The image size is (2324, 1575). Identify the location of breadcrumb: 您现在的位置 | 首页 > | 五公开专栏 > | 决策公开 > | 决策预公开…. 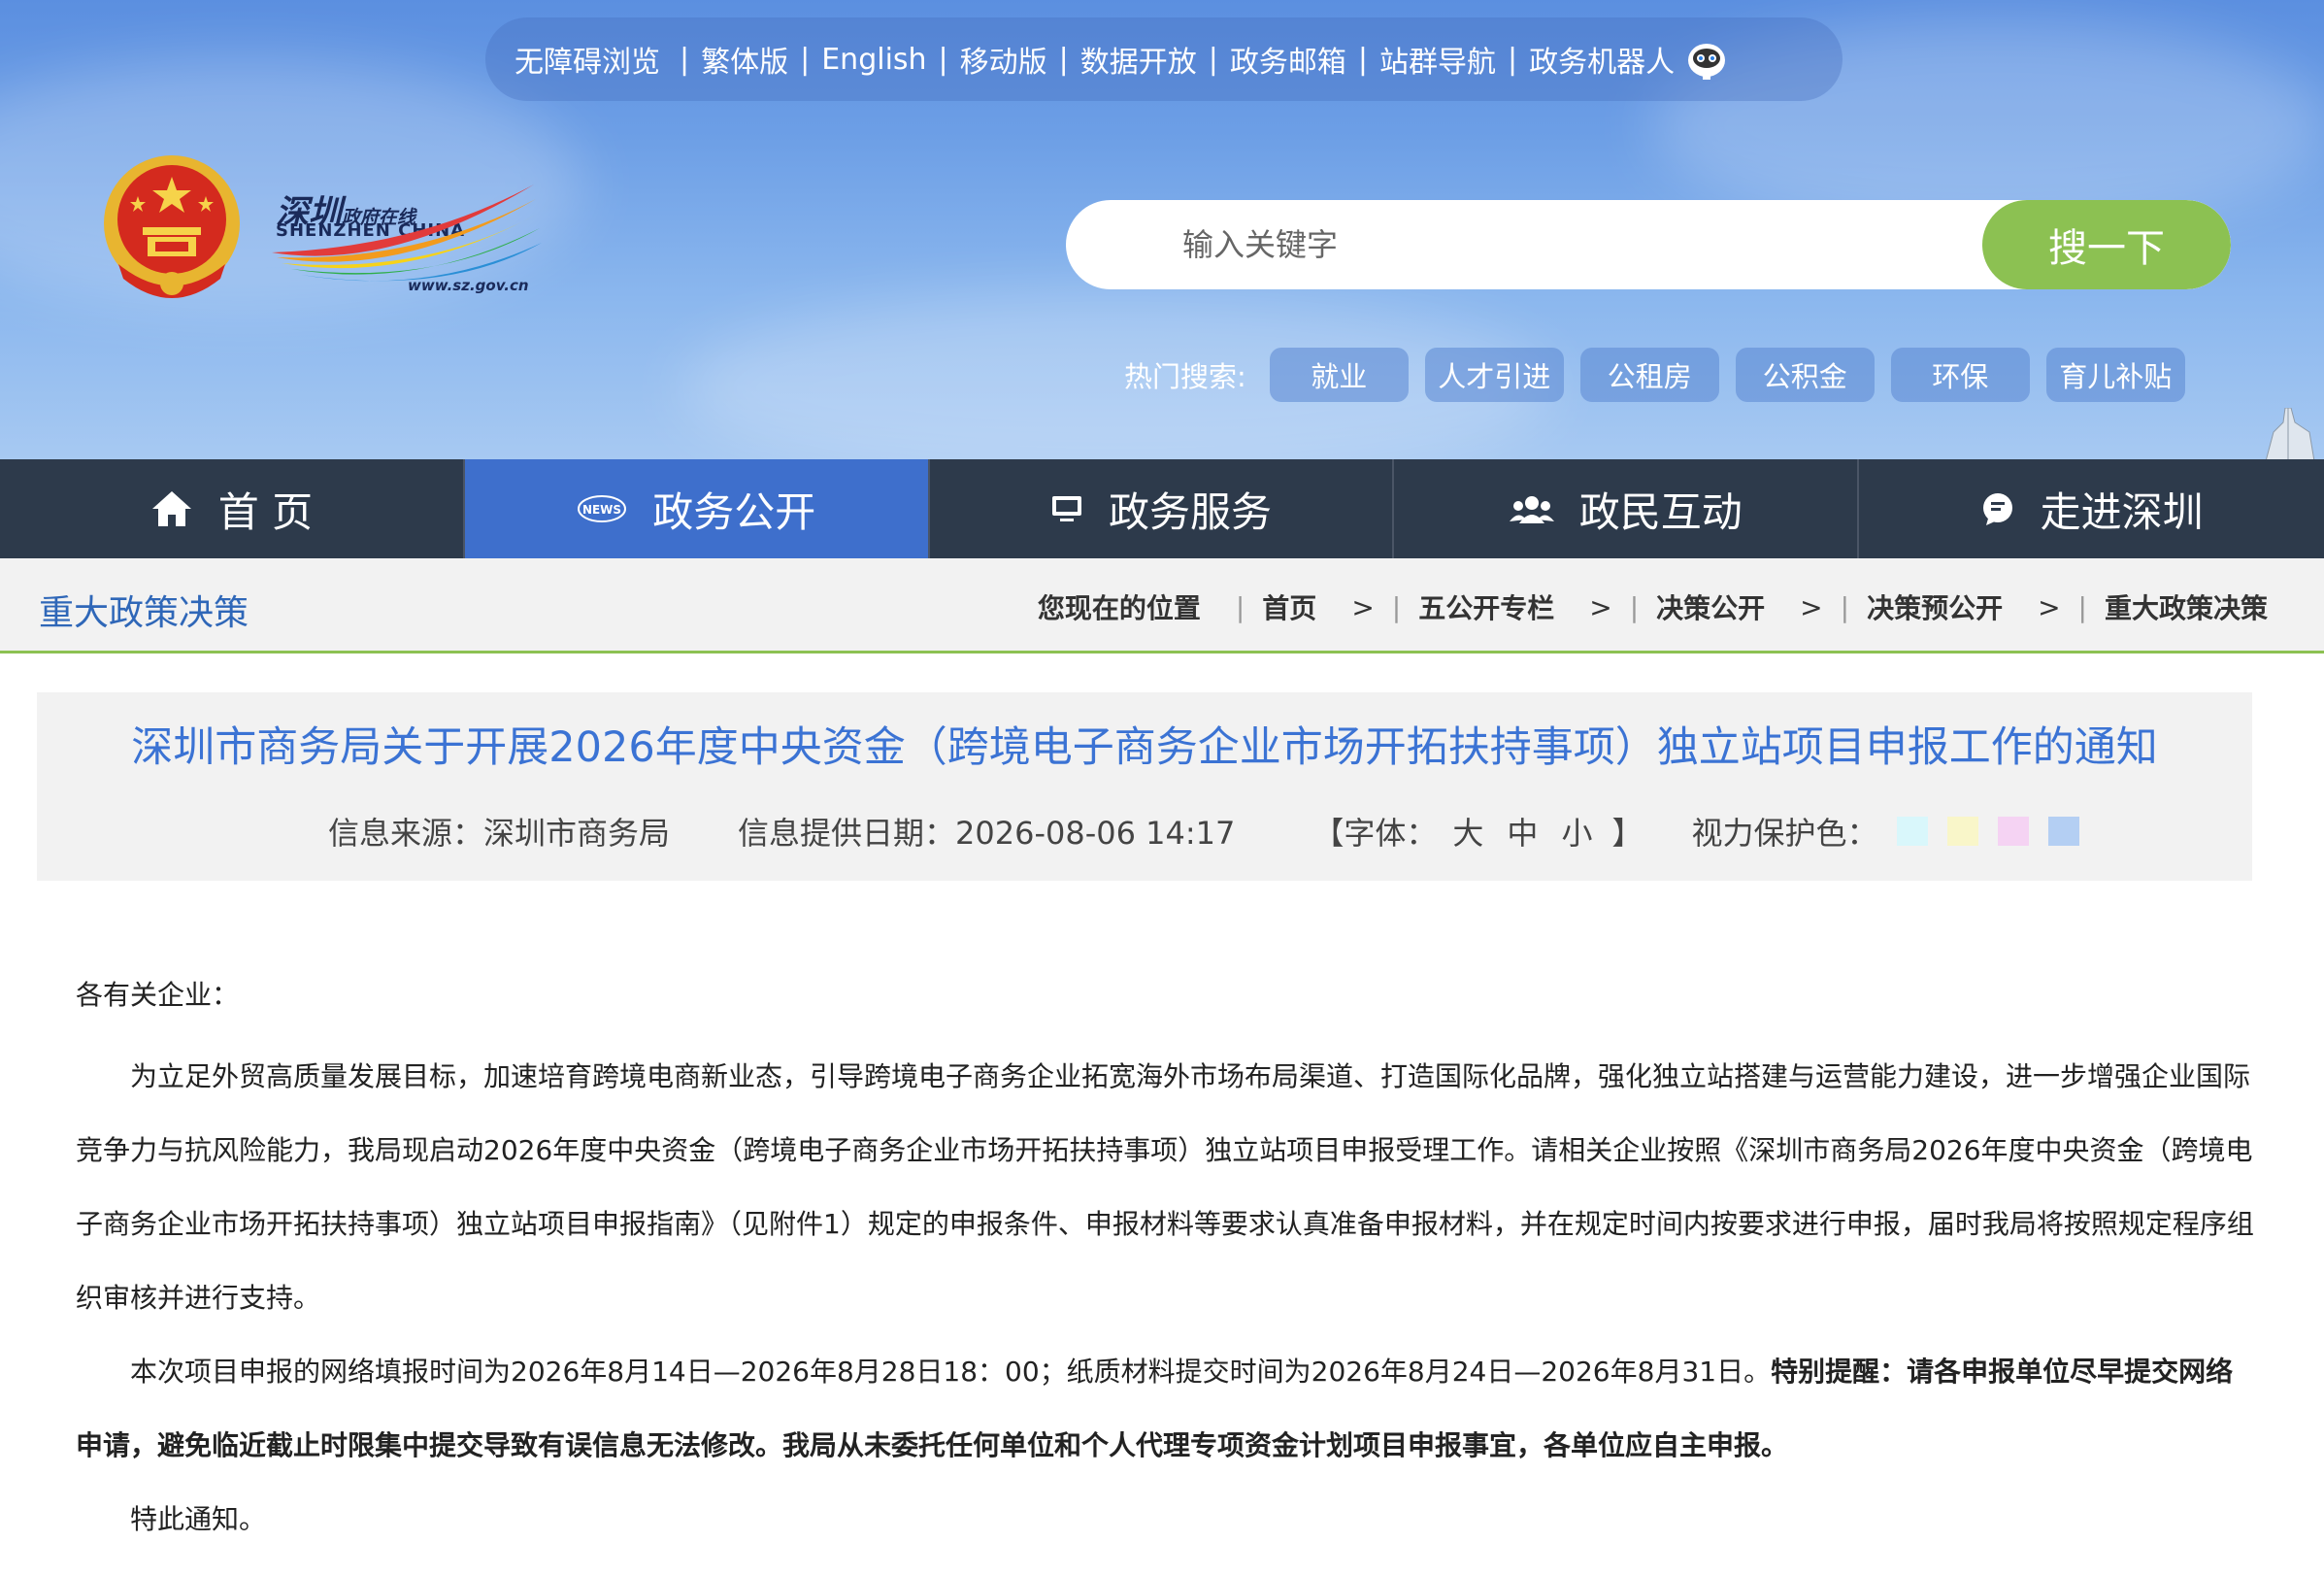
(1653, 606).